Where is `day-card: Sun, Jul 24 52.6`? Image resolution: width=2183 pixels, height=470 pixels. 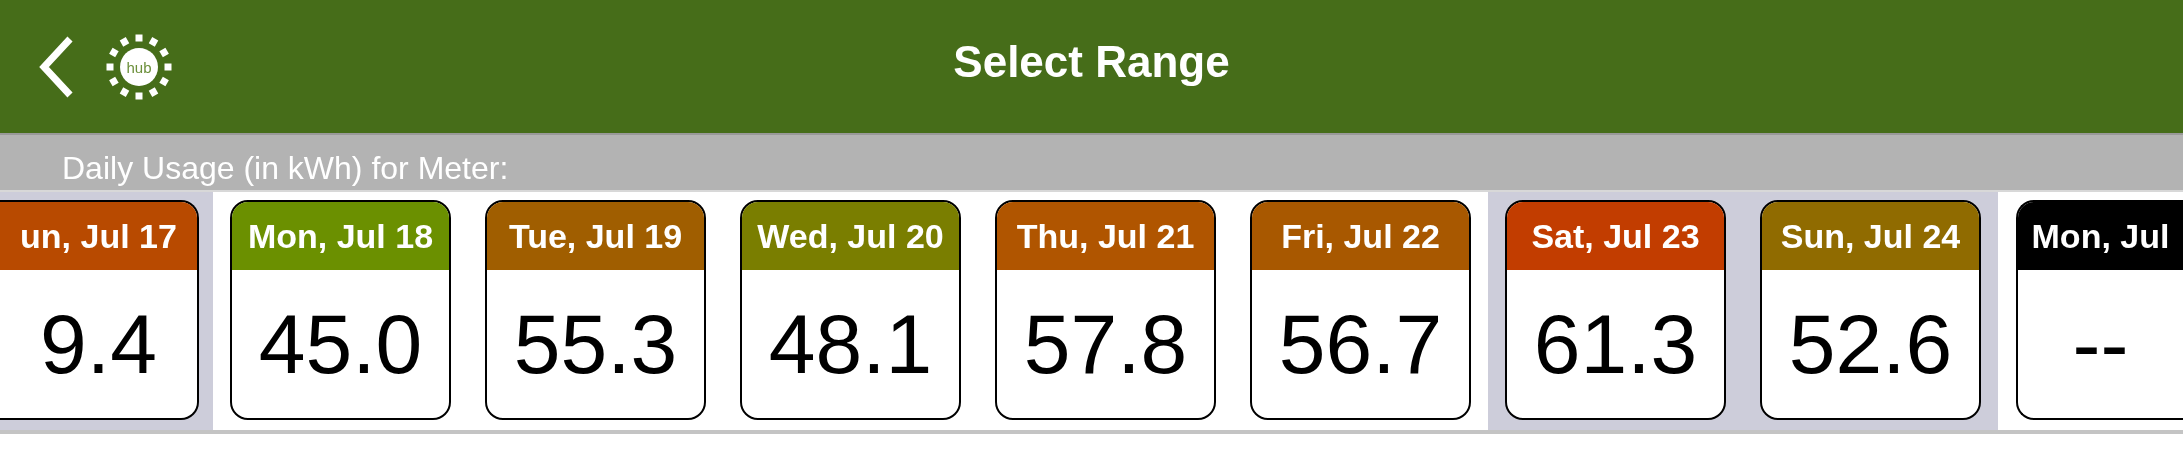 day-card: Sun, Jul 24 52.6 is located at coordinates (1870, 310).